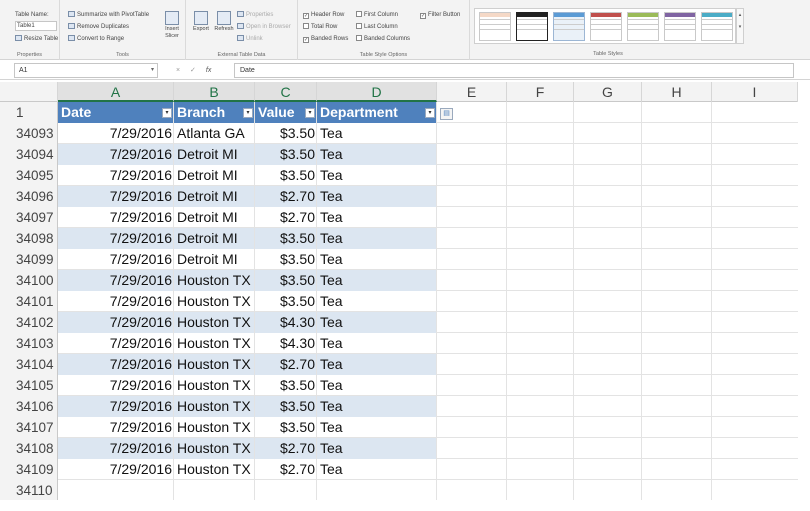 Image resolution: width=810 pixels, height=511 pixels. What do you see at coordinates (446, 114) in the screenshot?
I see `quick-analysis-icon: ▤` at bounding box center [446, 114].